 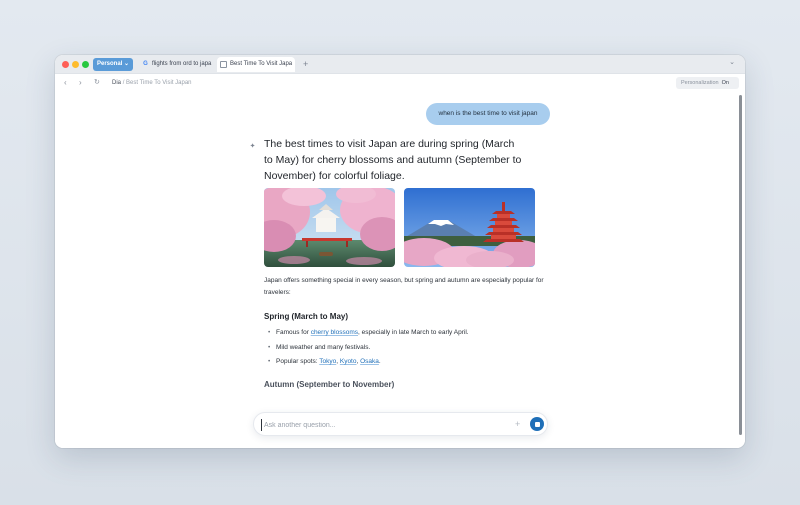 I want to click on add-attachment-button: +, so click(x=517, y=424).